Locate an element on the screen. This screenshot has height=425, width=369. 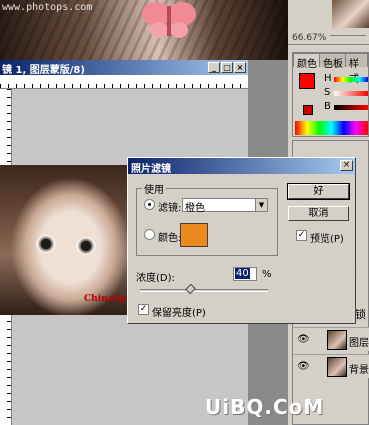
chevron-down-icon: ▼ is located at coordinates (261, 205).